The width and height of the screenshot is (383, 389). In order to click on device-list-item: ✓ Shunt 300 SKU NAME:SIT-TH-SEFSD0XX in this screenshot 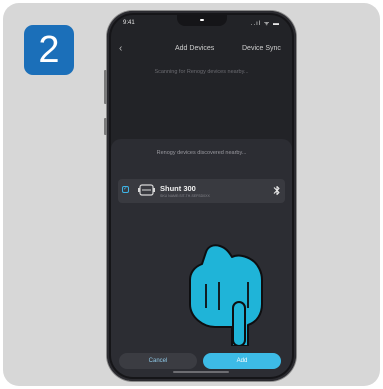, I will do `click(201, 191)`.